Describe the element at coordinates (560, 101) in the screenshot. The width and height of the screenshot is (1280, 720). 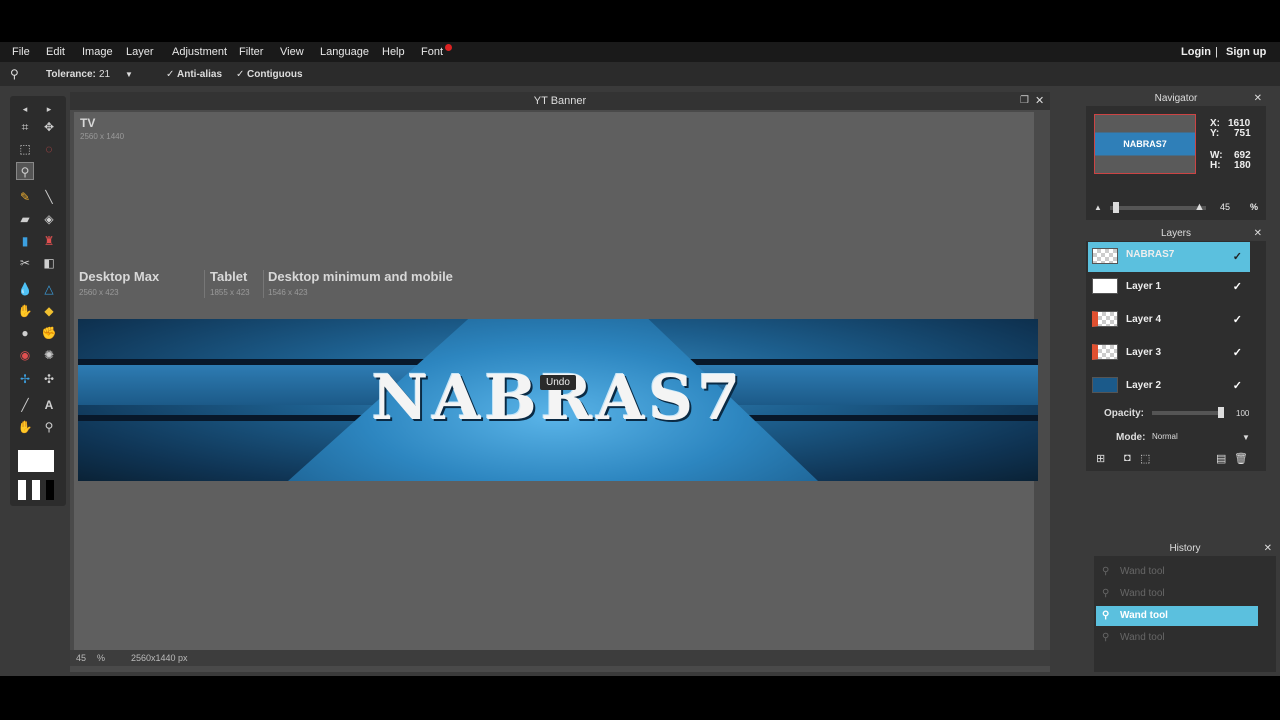
I see `document-title: YT Banner` at that location.